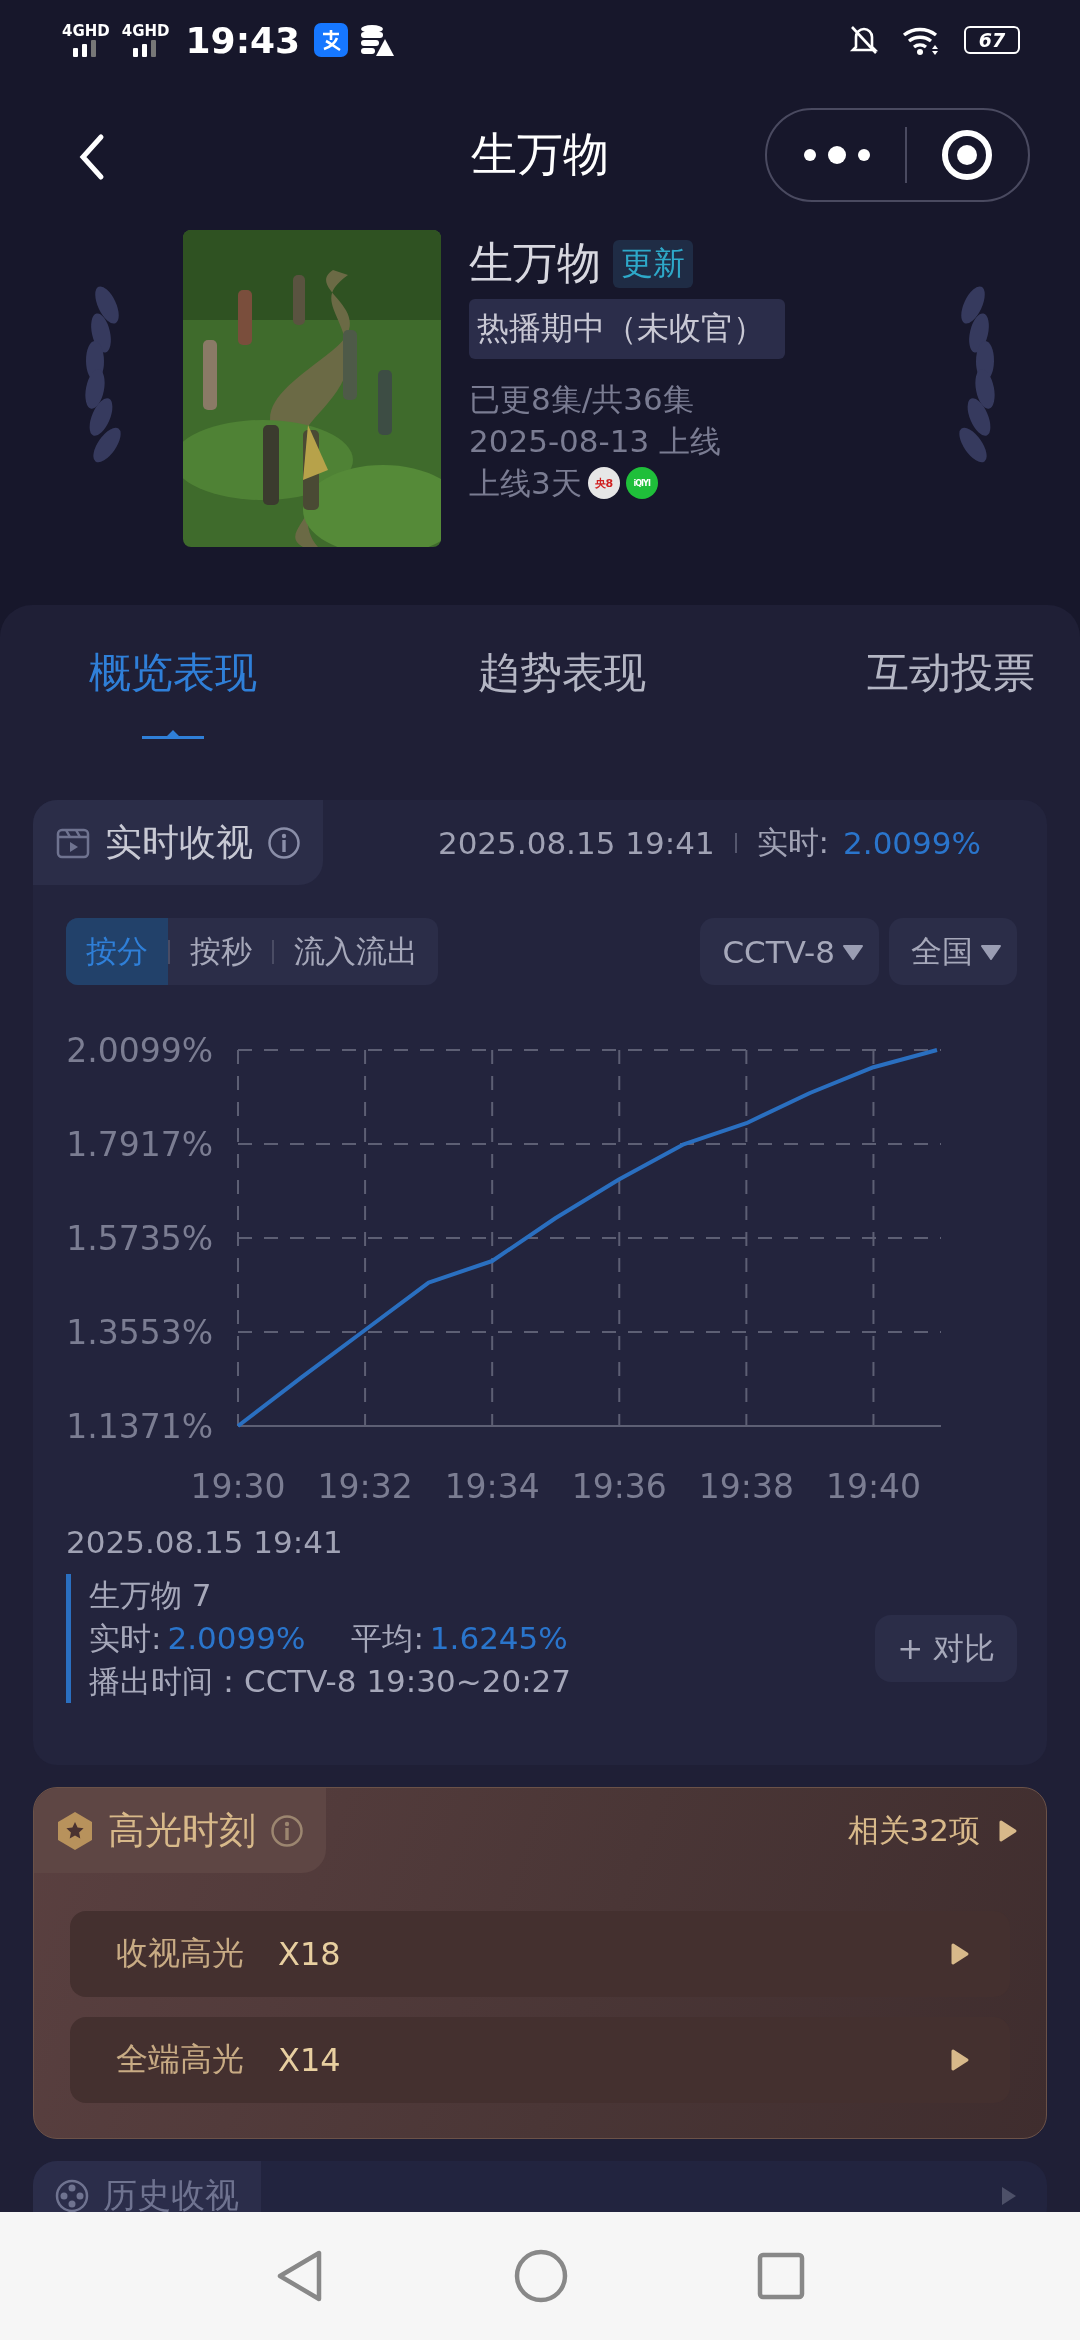 Image resolution: width=1080 pixels, height=2340 pixels. What do you see at coordinates (535, 263) in the screenshot?
I see `show-title: 生万物` at bounding box center [535, 263].